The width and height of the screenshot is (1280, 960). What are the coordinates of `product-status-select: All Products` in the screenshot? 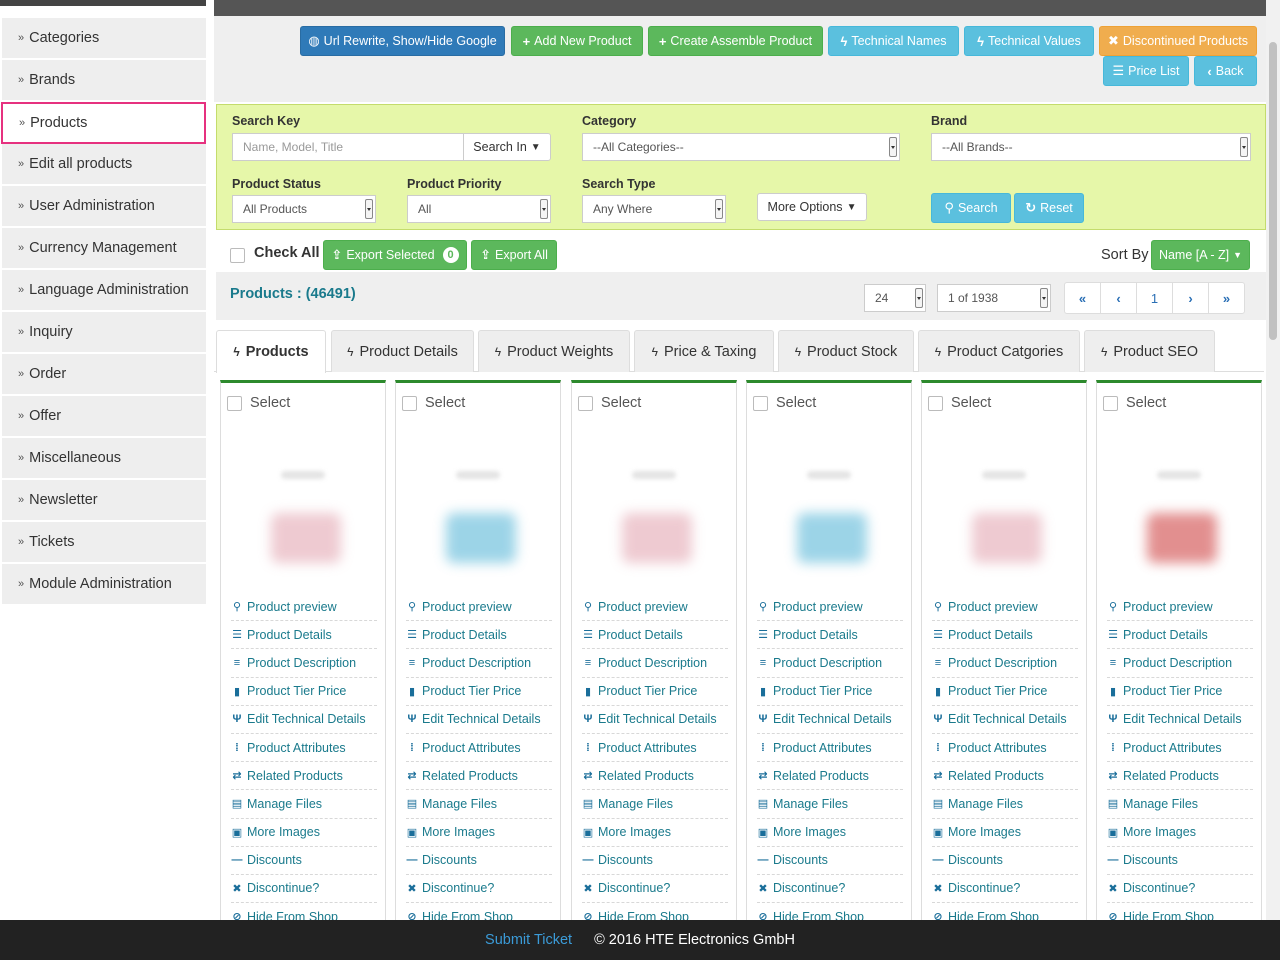 It's located at (304, 209).